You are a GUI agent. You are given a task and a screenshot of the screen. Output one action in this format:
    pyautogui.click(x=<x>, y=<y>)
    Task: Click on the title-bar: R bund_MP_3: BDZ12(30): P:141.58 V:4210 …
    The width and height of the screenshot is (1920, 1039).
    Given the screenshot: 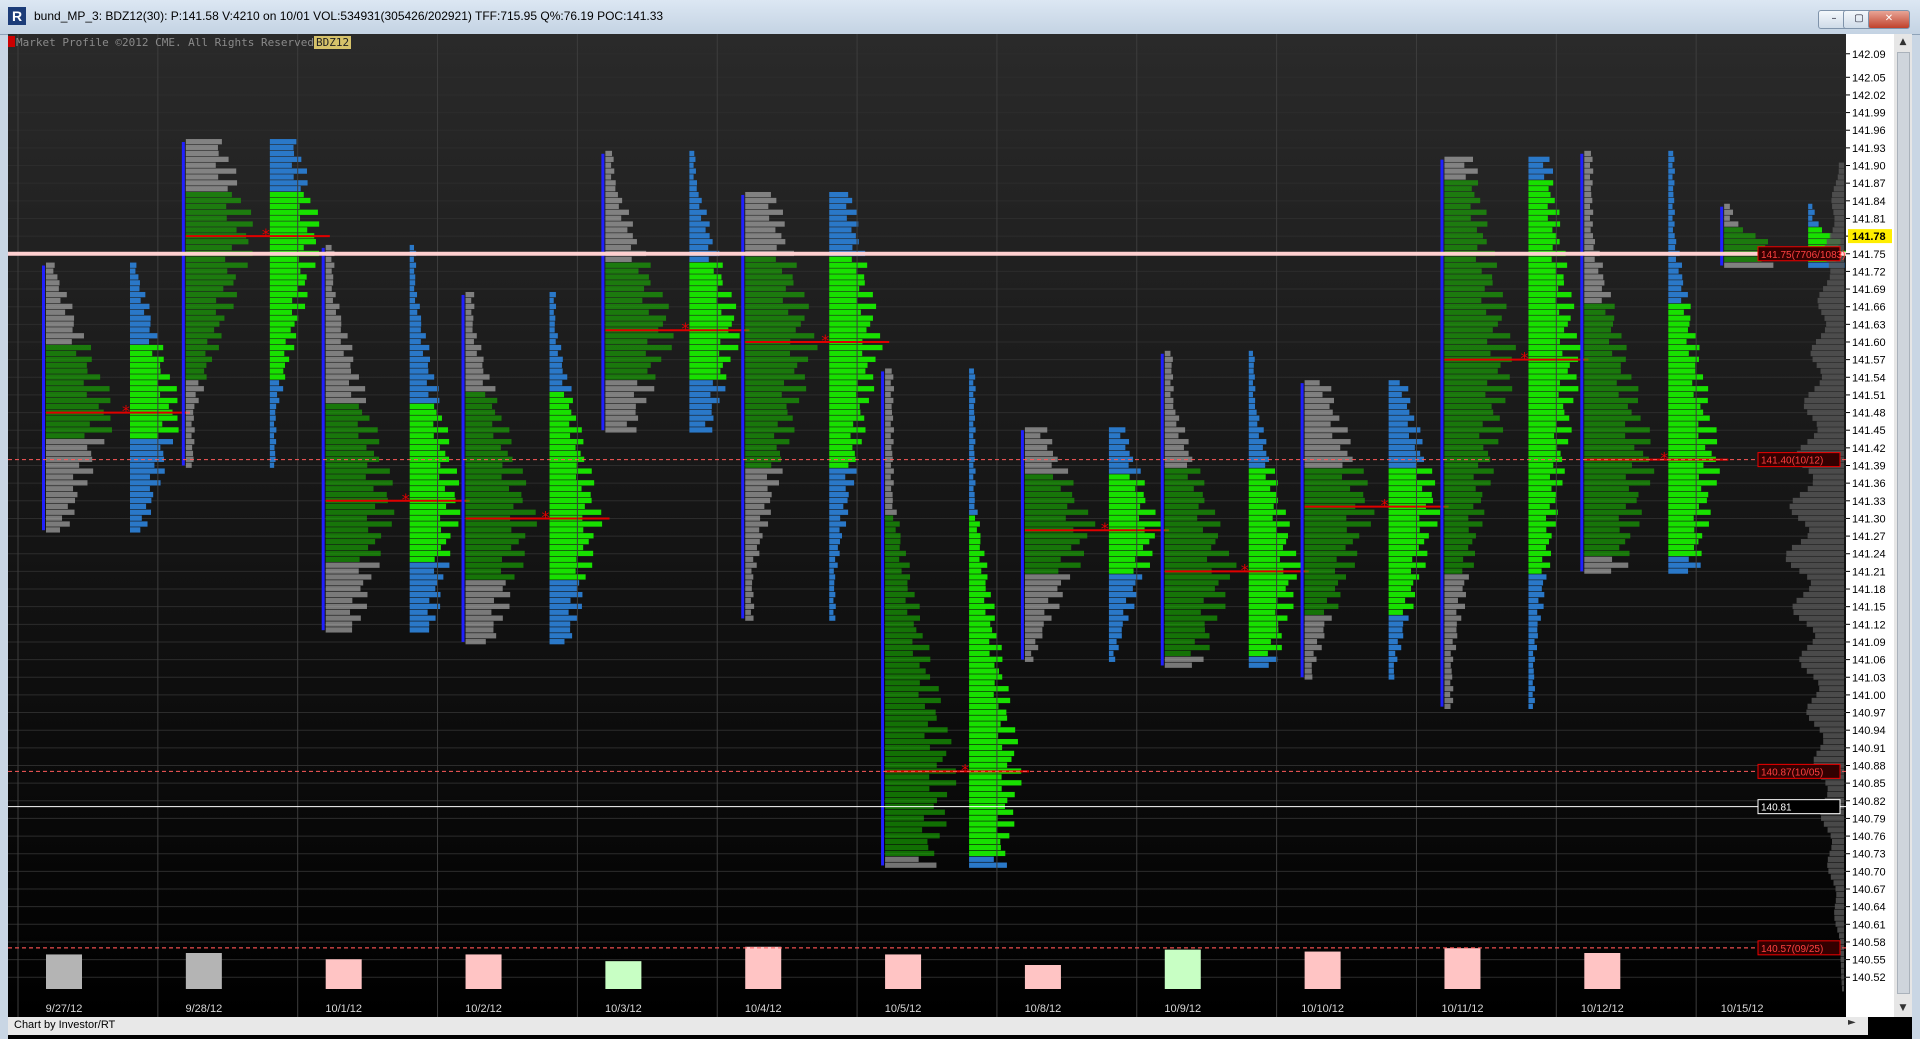 What is the action you would take?
    pyautogui.click(x=960, y=17)
    